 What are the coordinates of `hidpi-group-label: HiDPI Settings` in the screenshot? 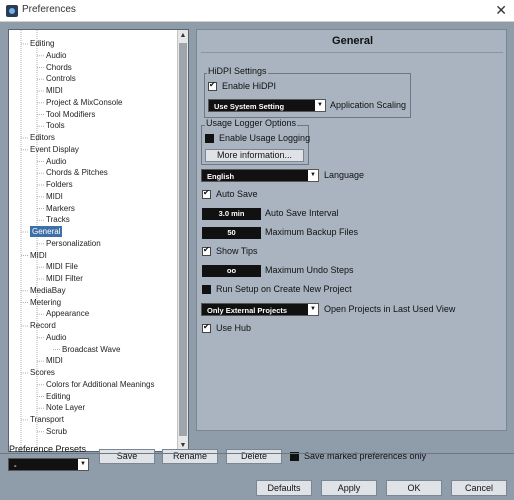 It's located at (237, 71).